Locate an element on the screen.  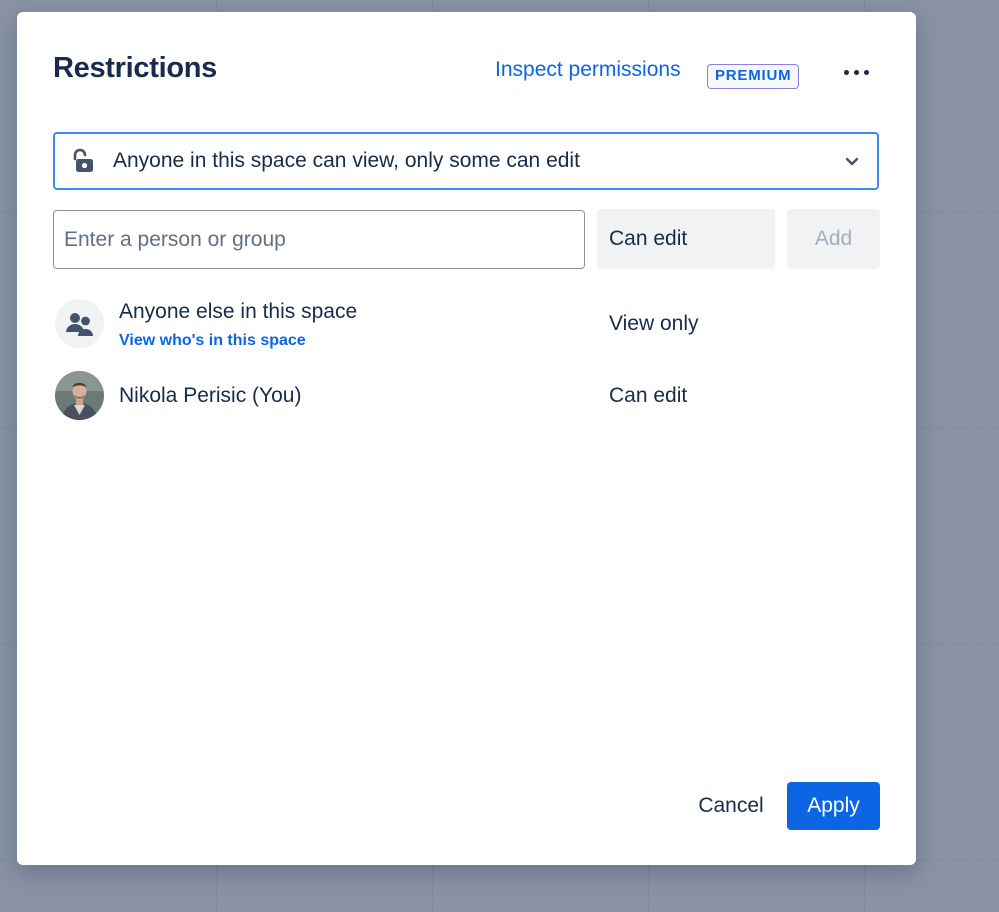
cancel-button: Cancel is located at coordinates (731, 806).